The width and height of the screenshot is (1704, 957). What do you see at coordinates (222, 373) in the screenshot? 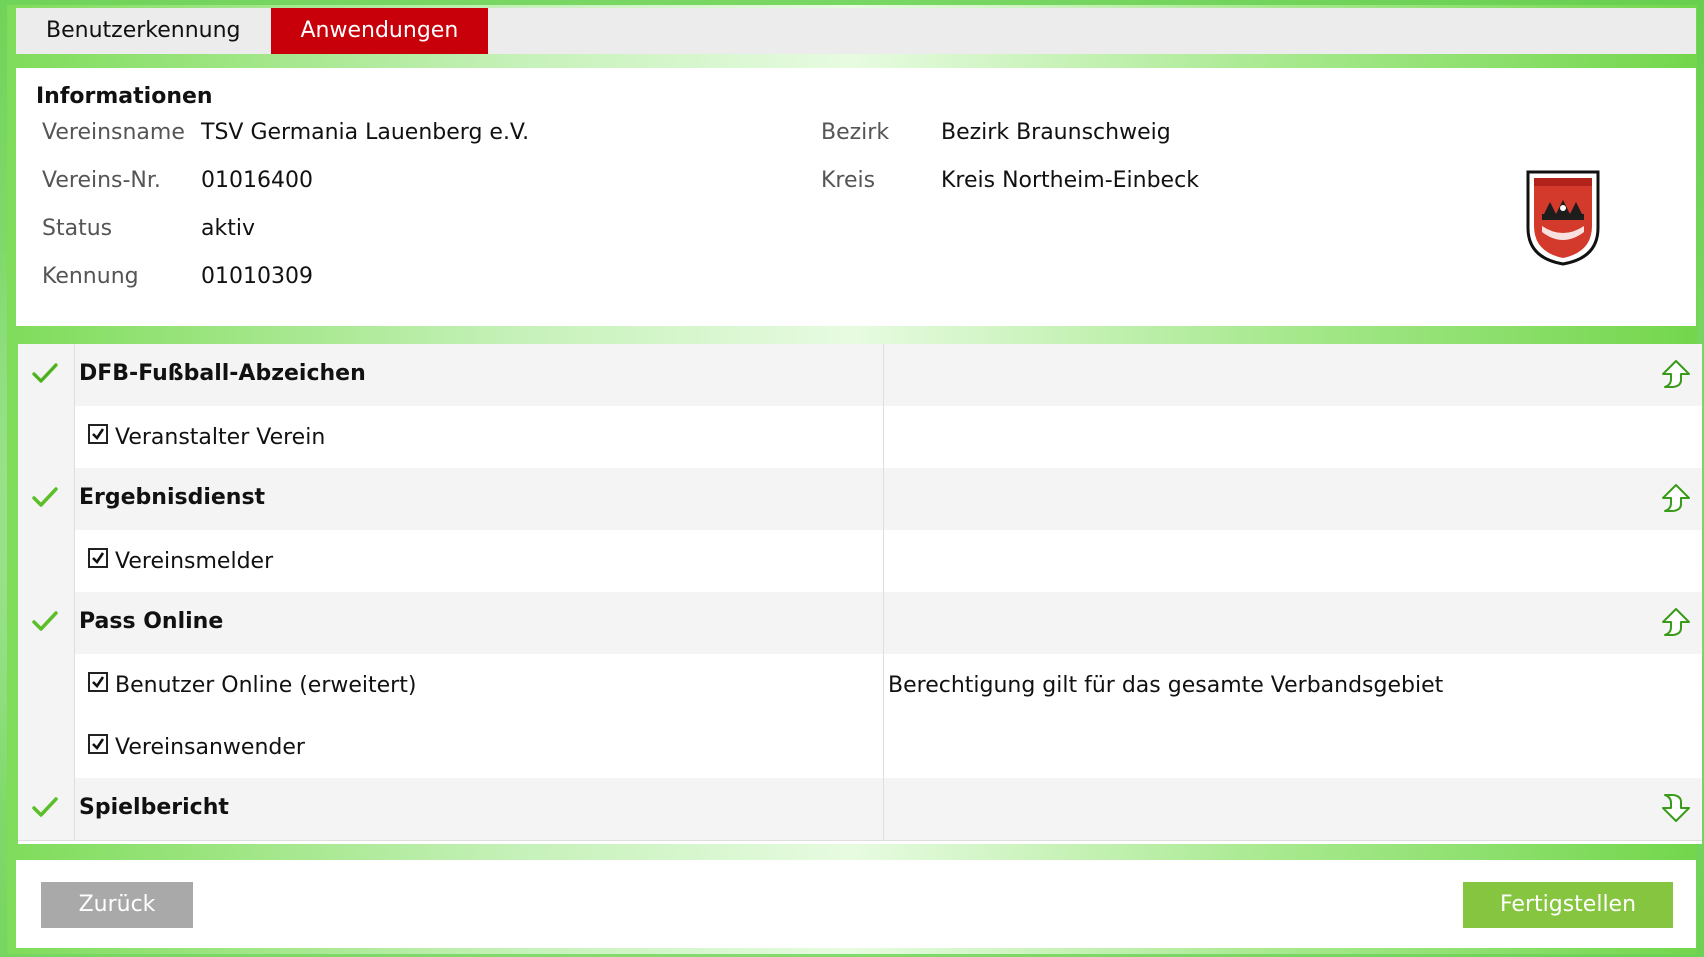
I see `app-title-dfb: DFB-Fußball-Abzeichen` at bounding box center [222, 373].